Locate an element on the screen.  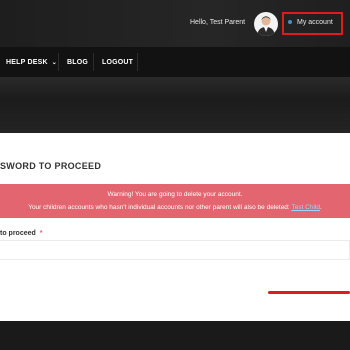
annotation-underline is located at coordinates (309, 292).